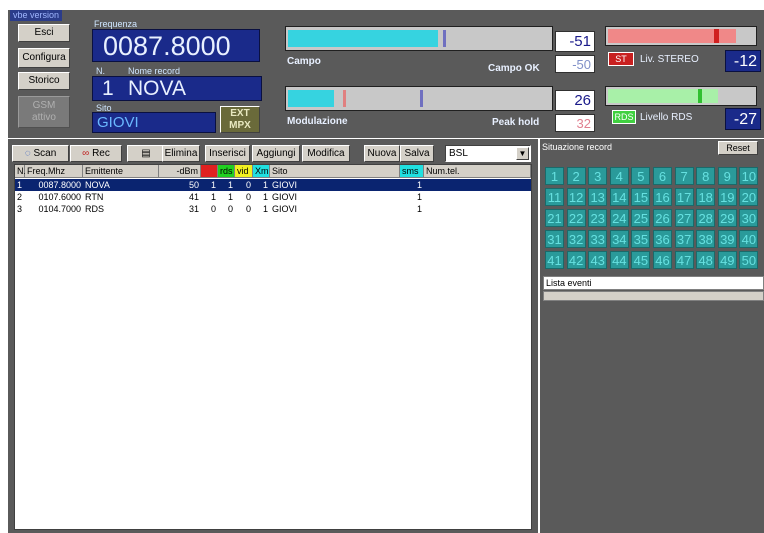 The height and width of the screenshot is (533, 764). What do you see at coordinates (727, 176) in the screenshot?
I see `record-slot: 9` at bounding box center [727, 176].